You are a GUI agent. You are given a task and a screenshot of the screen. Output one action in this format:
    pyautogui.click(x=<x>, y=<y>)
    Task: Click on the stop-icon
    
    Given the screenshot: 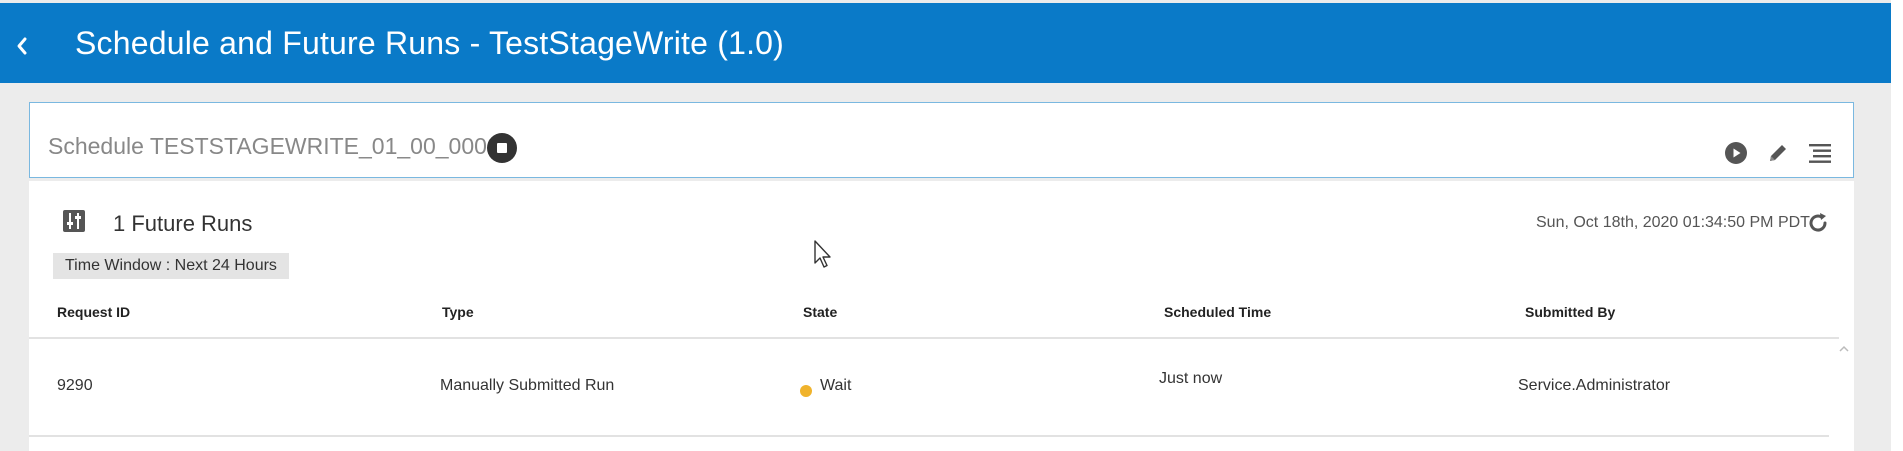 What is the action you would take?
    pyautogui.click(x=502, y=148)
    